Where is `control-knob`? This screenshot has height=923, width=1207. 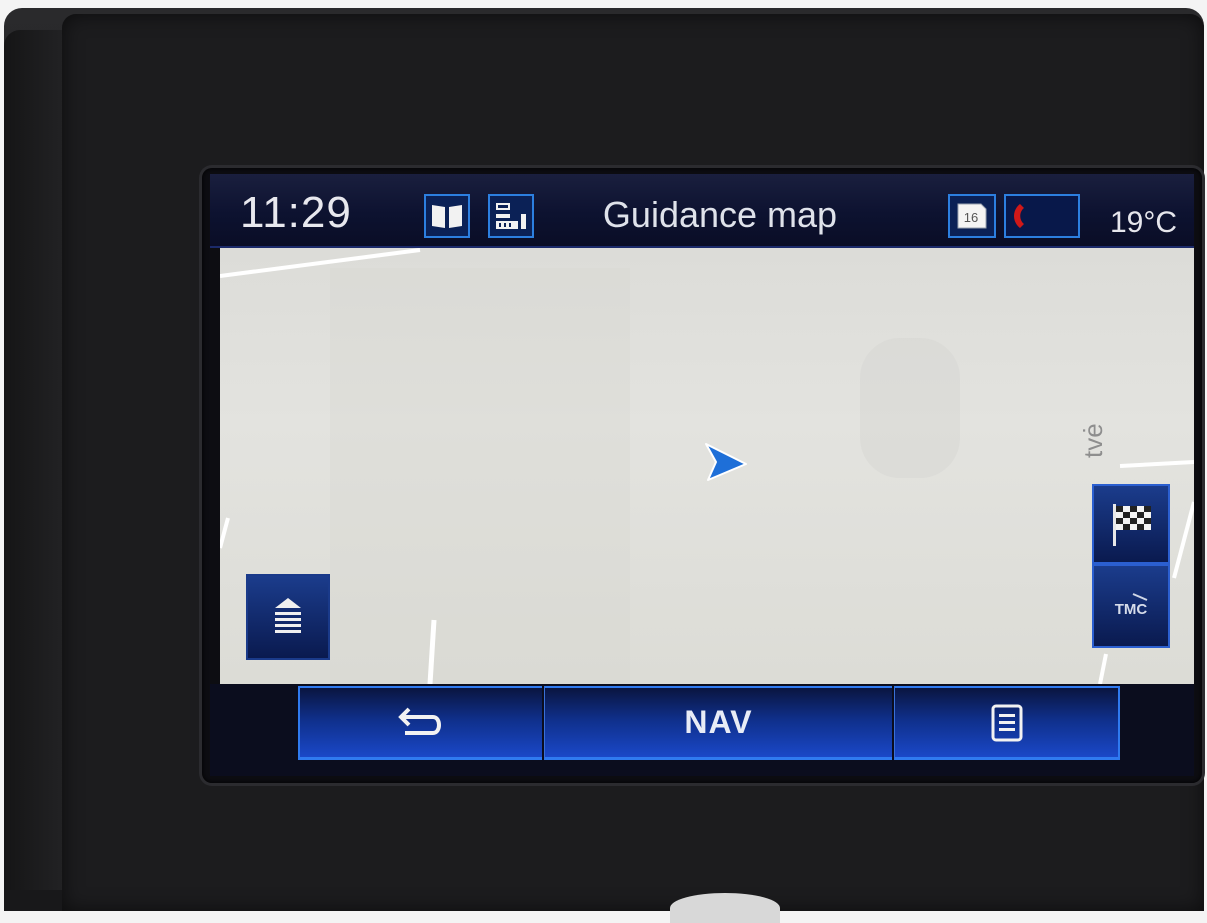
control-knob is located at coordinates (725, 908).